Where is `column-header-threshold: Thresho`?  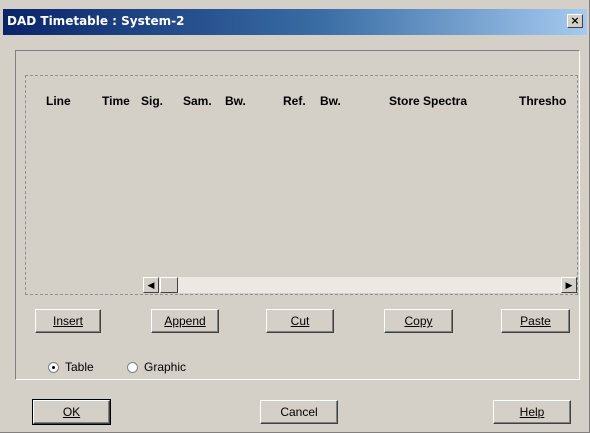
column-header-threshold: Thresho is located at coordinates (542, 101).